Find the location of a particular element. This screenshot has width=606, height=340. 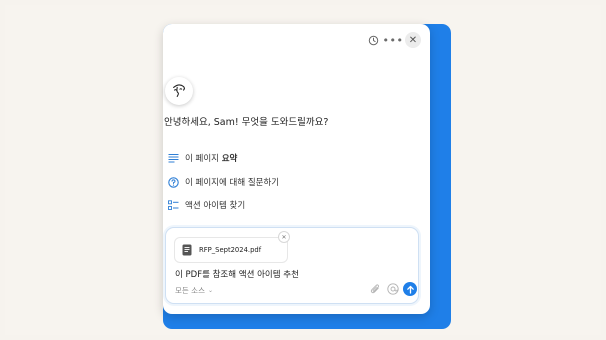

source-selector: 모든 소스 ⌄ is located at coordinates (194, 290).